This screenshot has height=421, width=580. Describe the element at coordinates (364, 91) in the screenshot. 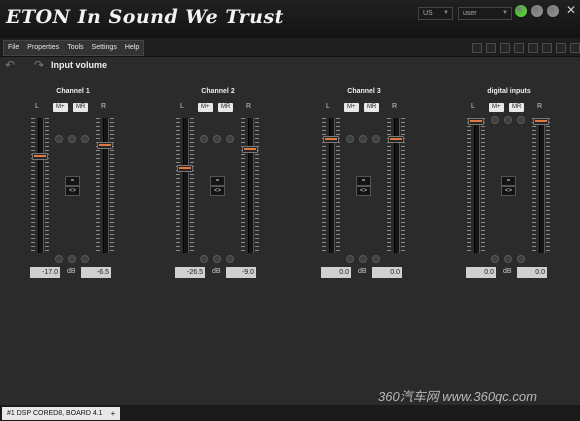

I see `channel-title: Channel 3` at that location.